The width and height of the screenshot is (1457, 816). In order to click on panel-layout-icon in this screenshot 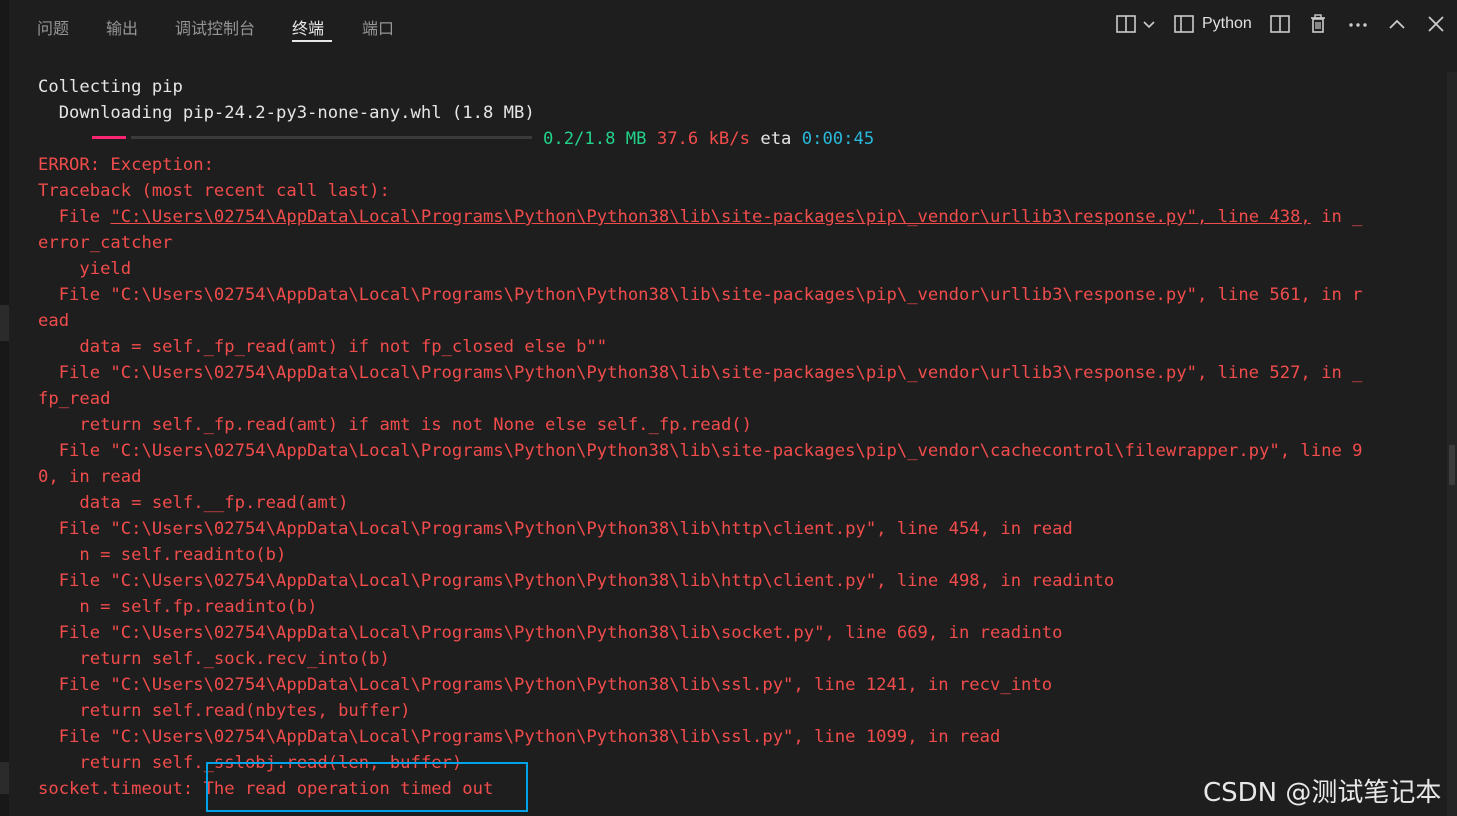, I will do `click(1184, 24)`.